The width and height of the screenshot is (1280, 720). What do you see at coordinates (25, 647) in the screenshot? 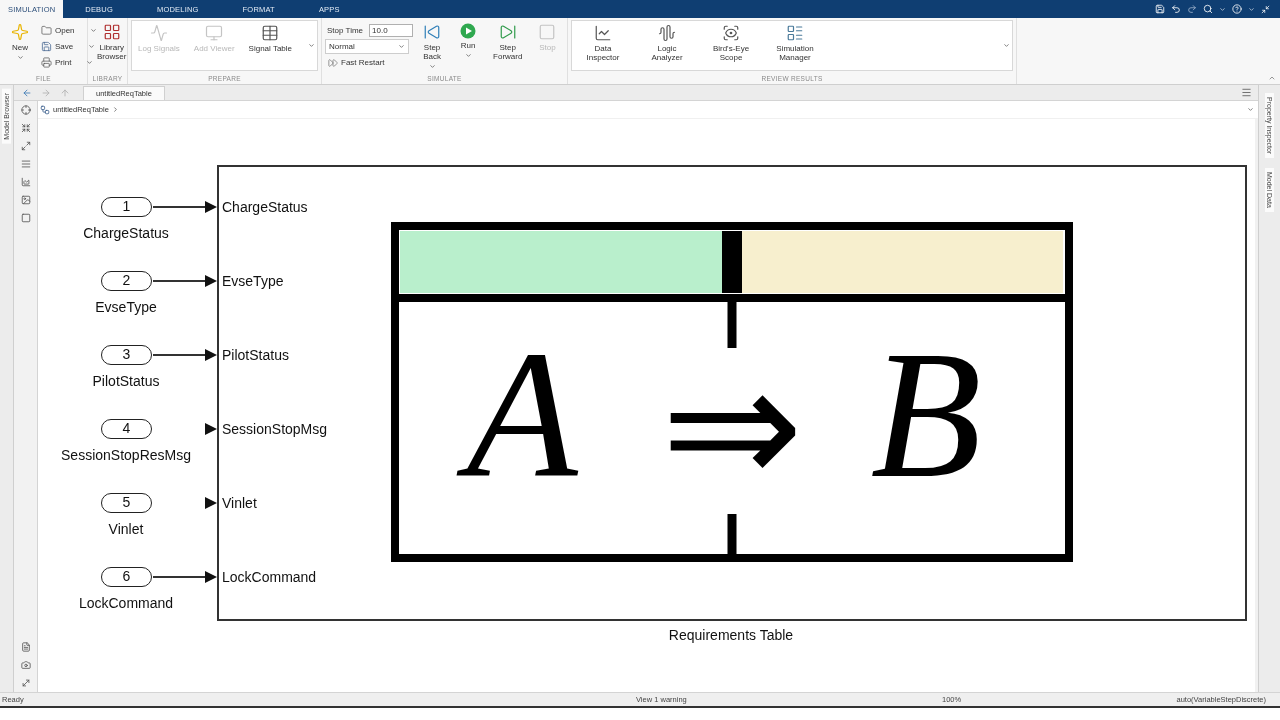
I see `document-icon` at bounding box center [25, 647].